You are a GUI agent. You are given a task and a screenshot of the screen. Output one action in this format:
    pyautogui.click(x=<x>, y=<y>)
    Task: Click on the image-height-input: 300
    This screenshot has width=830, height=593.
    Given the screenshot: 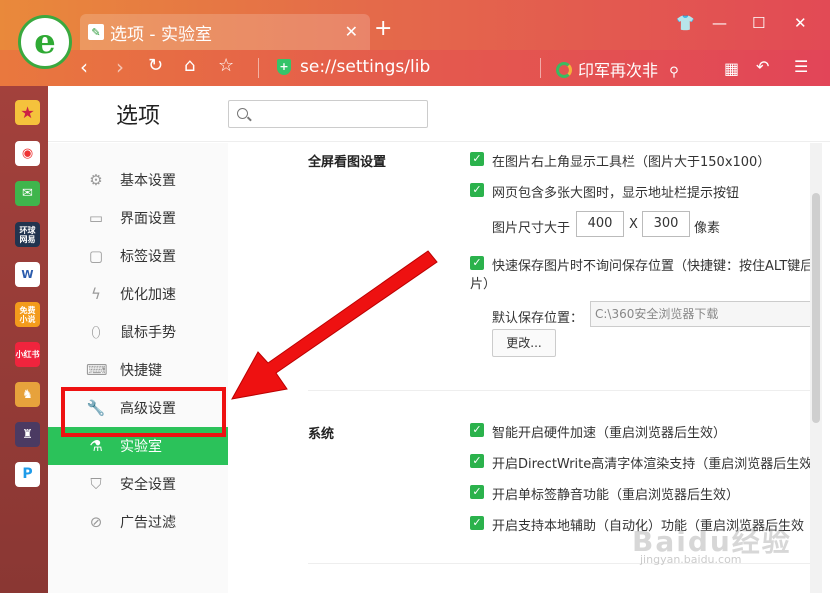 What is the action you would take?
    pyautogui.click(x=666, y=224)
    